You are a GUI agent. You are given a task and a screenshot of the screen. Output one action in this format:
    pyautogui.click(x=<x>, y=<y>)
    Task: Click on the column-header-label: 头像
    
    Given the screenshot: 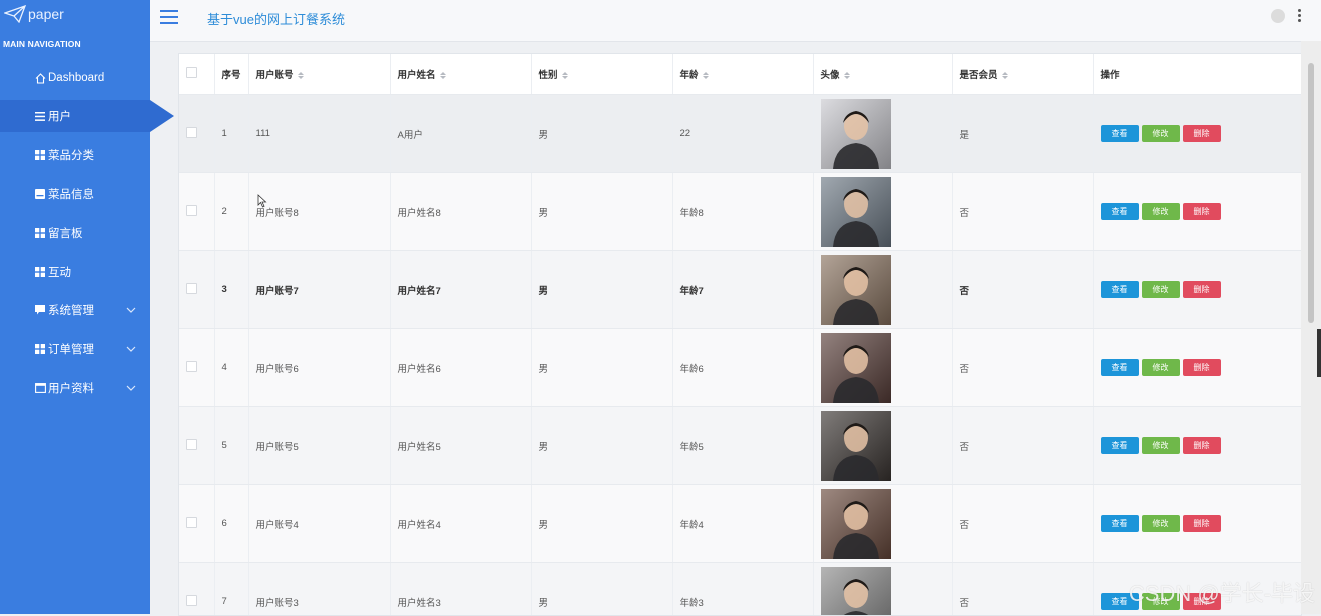 What is the action you would take?
    pyautogui.click(x=830, y=75)
    